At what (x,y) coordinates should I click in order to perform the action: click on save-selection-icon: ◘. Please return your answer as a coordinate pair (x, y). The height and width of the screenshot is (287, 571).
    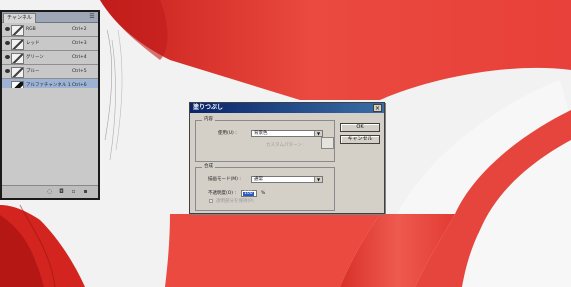
    Looking at the image, I should click on (61, 191).